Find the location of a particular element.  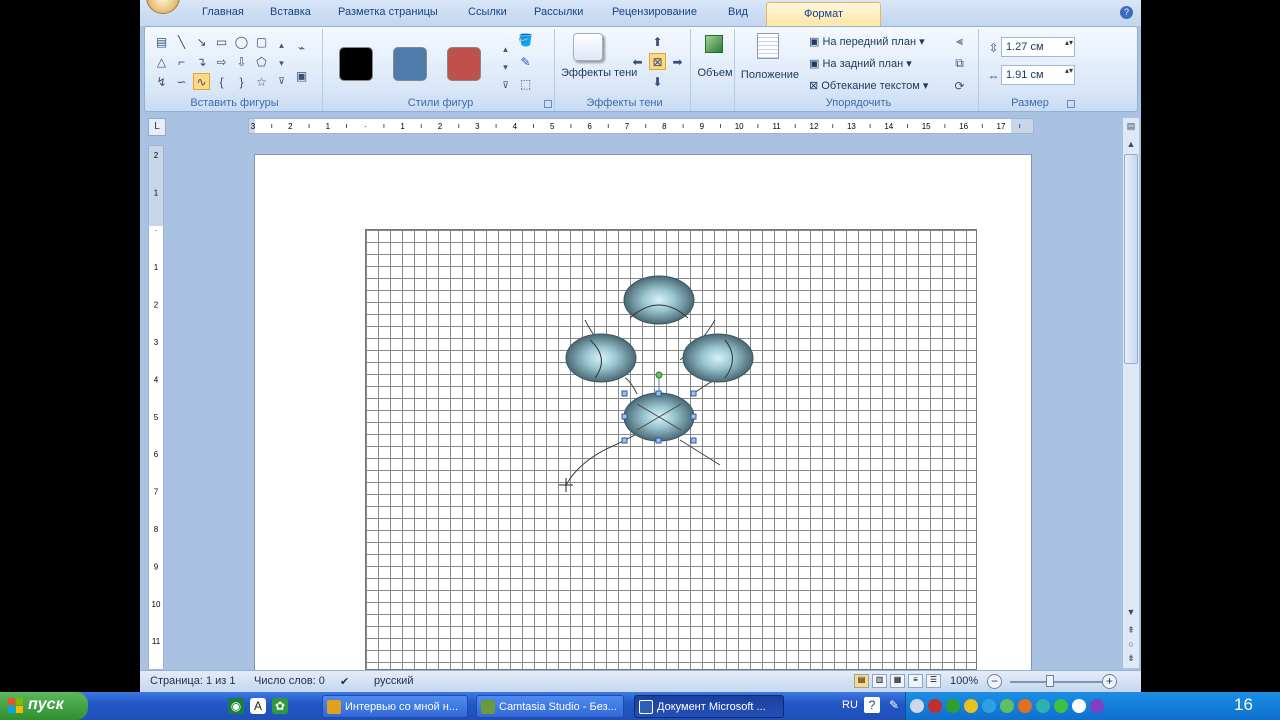

language-indicator: RU is located at coordinates (850, 705).